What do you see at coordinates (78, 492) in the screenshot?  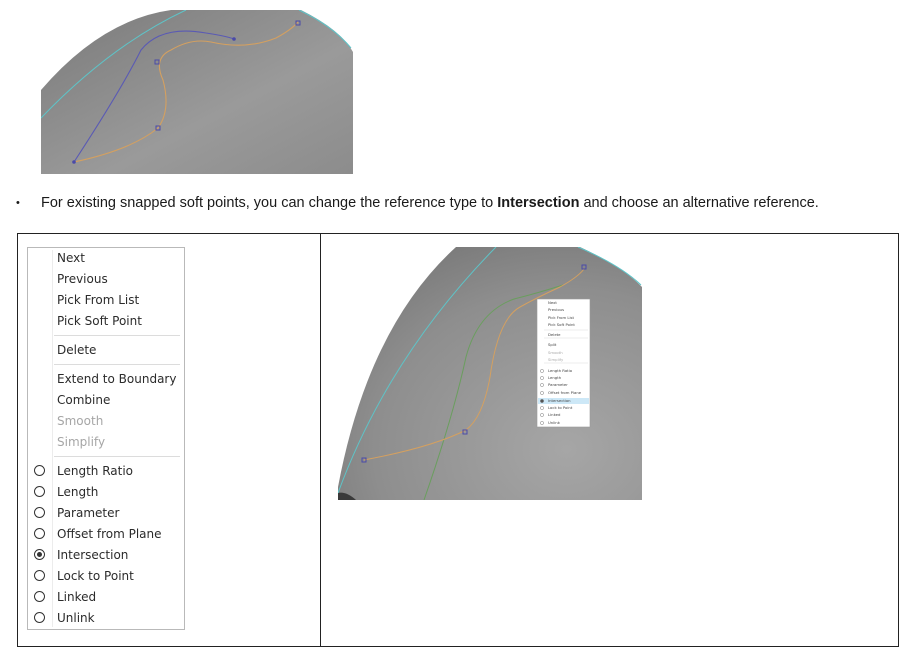 I see `menu-item-label: Length` at bounding box center [78, 492].